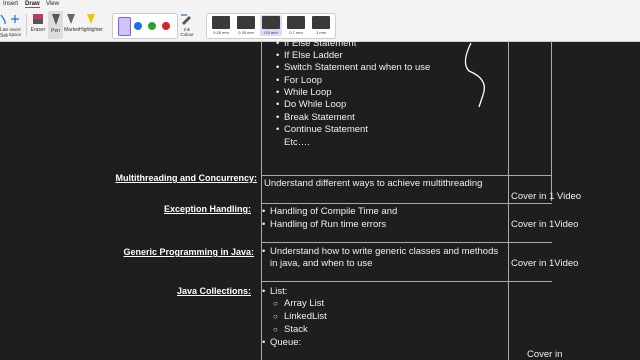 Image resolution: width=640 pixels, height=360 pixels. I want to click on stroke-0-5mm: 0.5 mm, so click(271, 25).